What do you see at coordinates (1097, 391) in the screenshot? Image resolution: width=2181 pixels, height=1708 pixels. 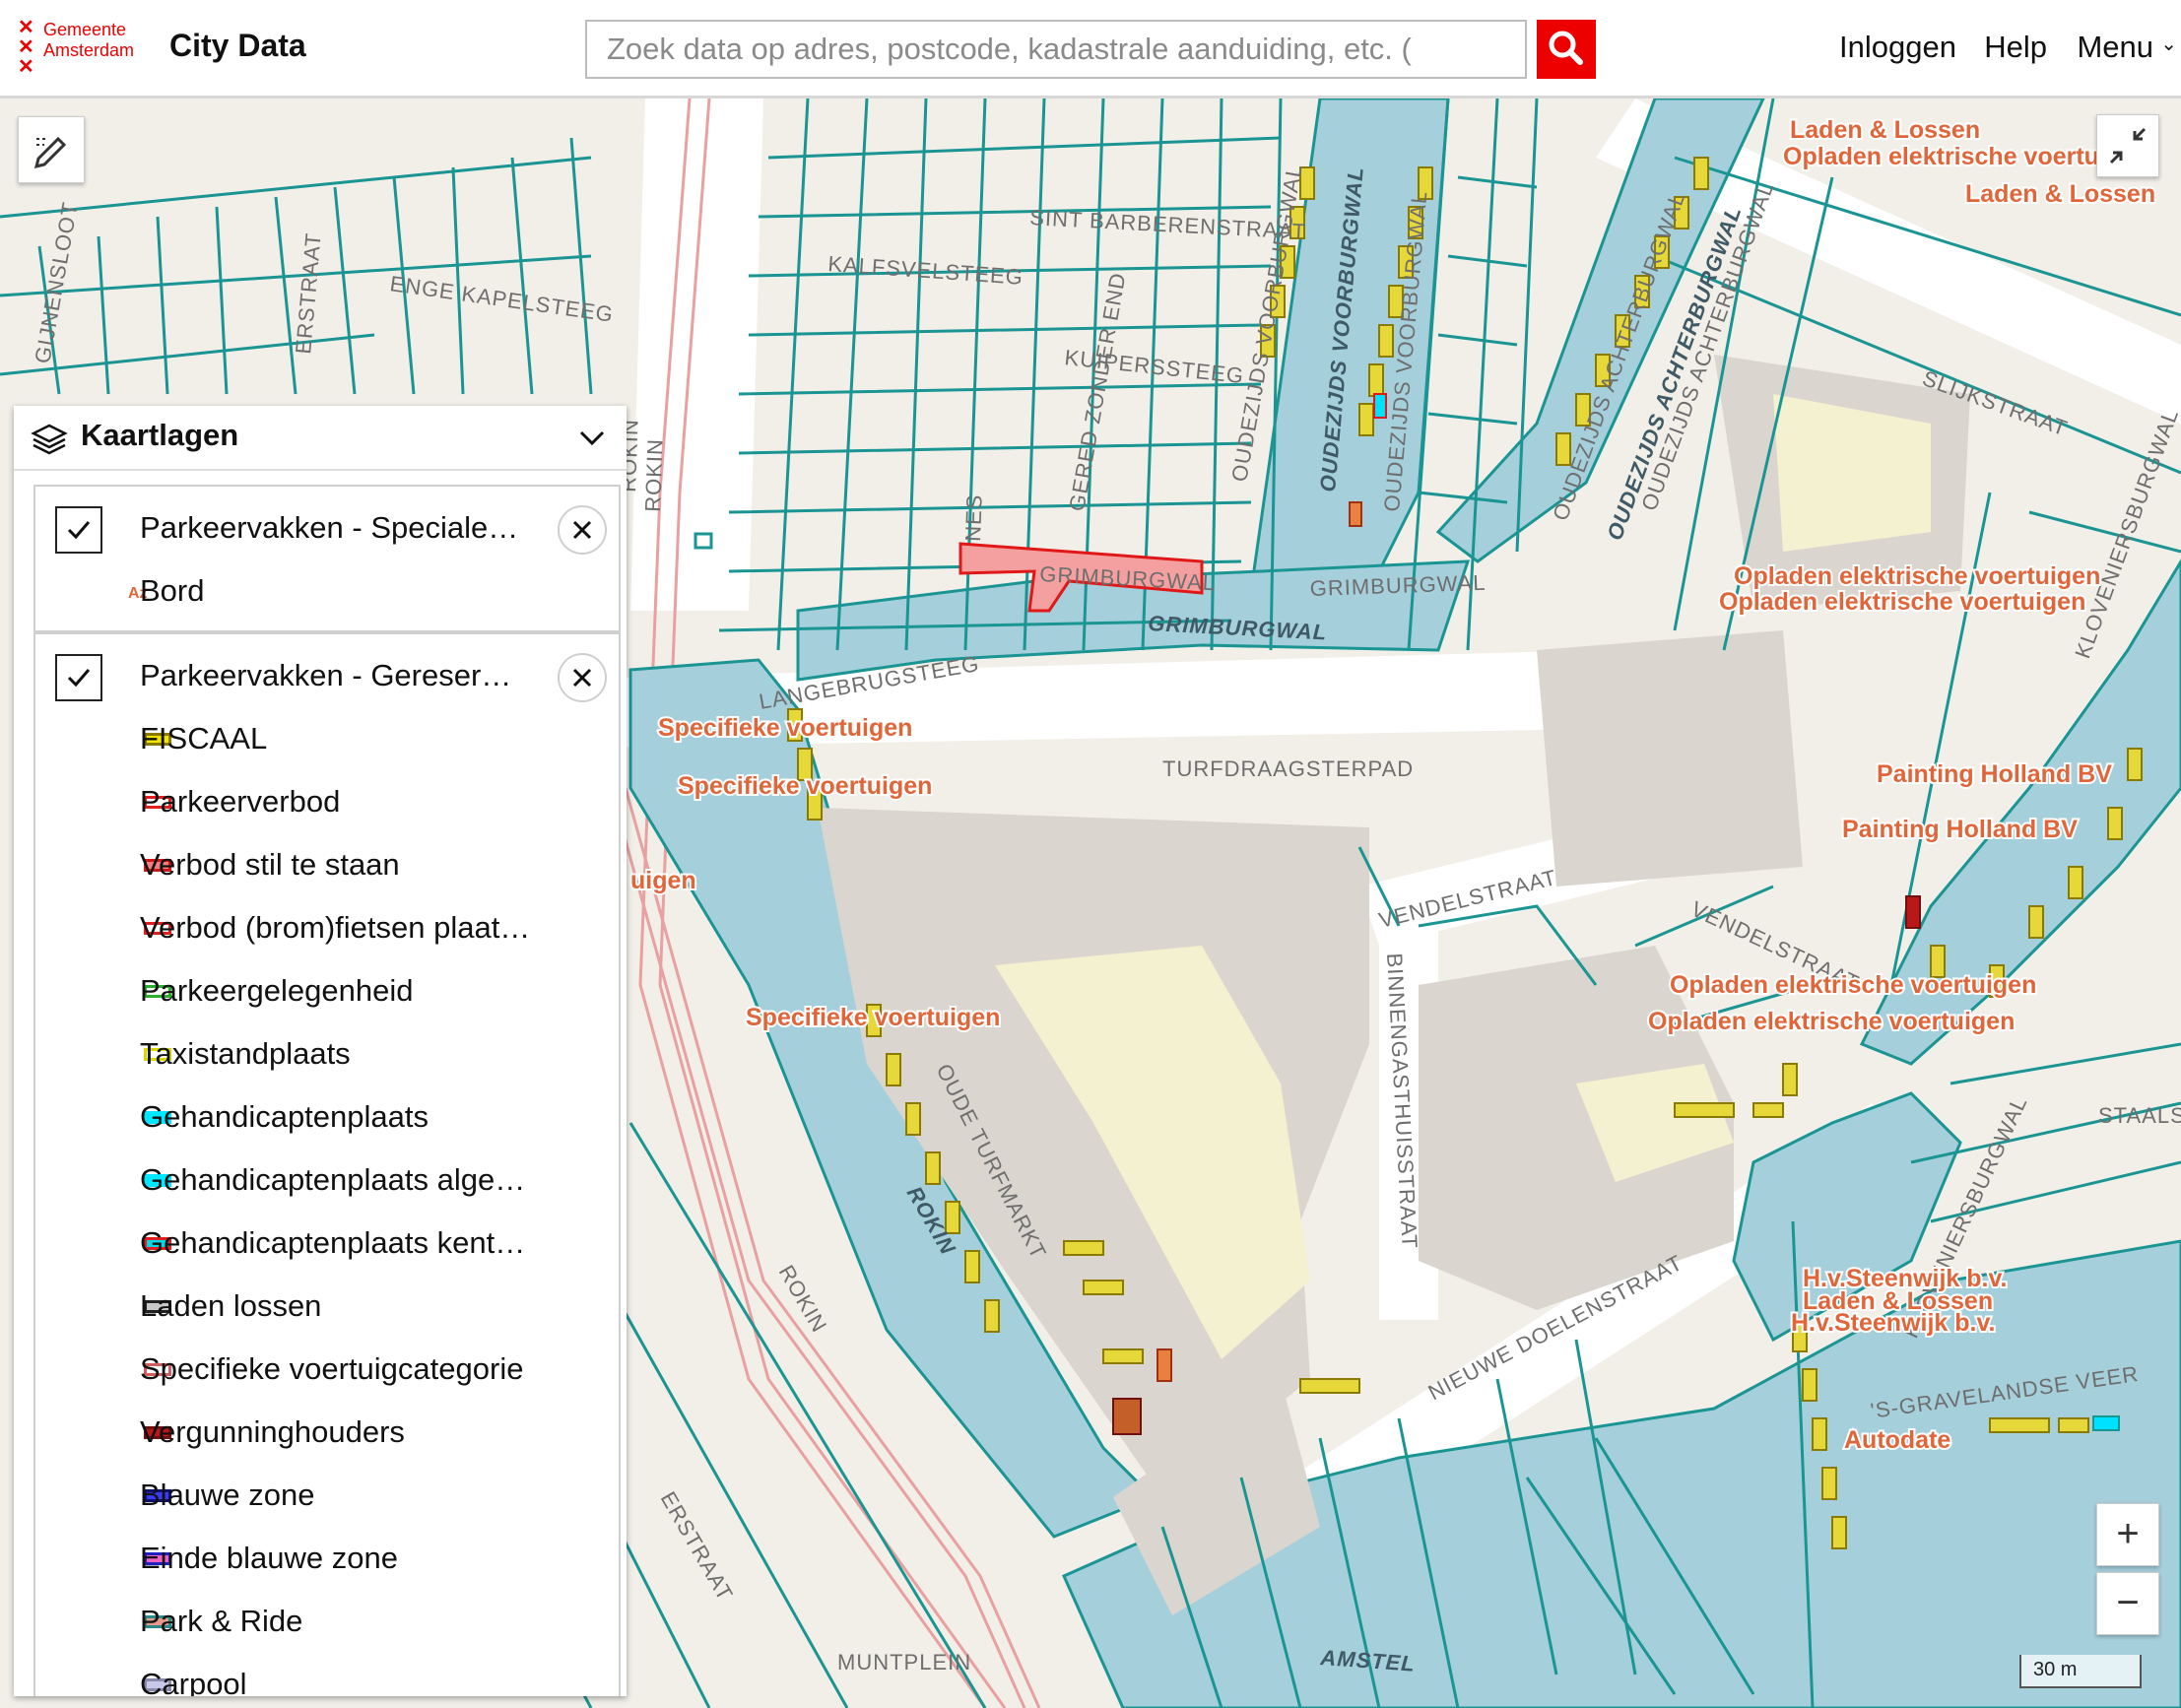 I see `street-label: GERED ZONDER END` at bounding box center [1097, 391].